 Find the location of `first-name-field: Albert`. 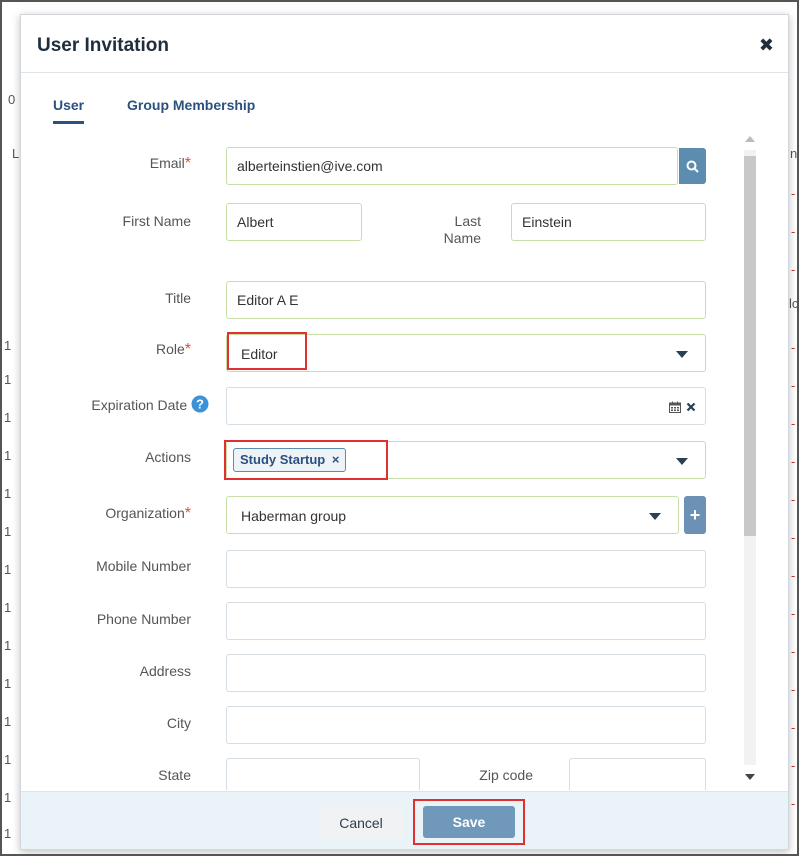

first-name-field: Albert is located at coordinates (294, 222).